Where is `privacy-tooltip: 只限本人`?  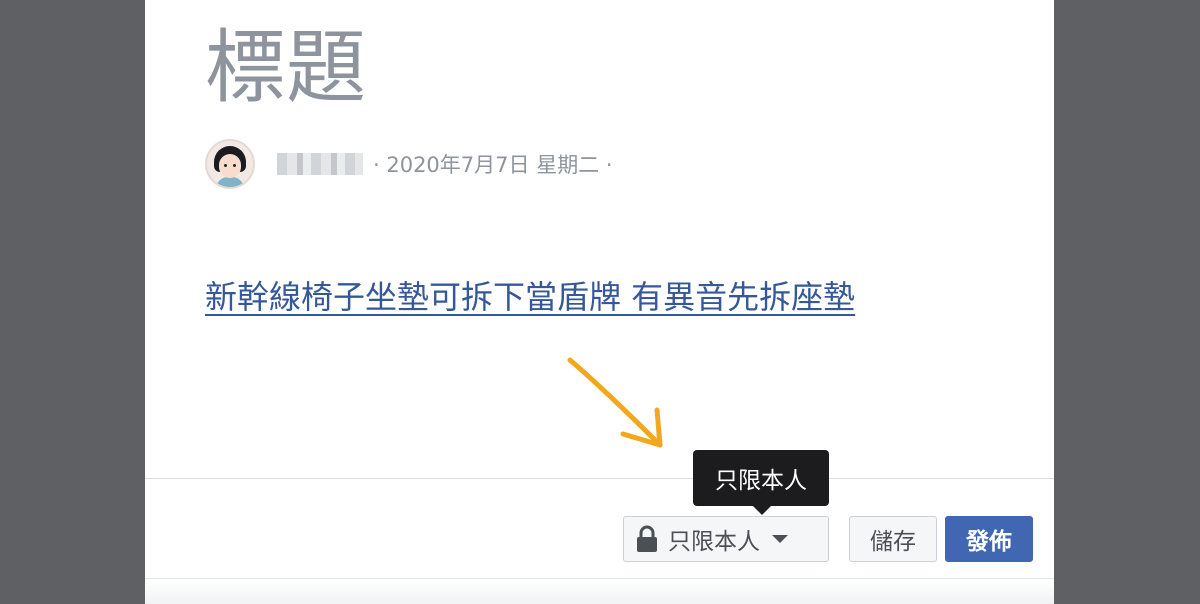 privacy-tooltip: 只限本人 is located at coordinates (761, 482).